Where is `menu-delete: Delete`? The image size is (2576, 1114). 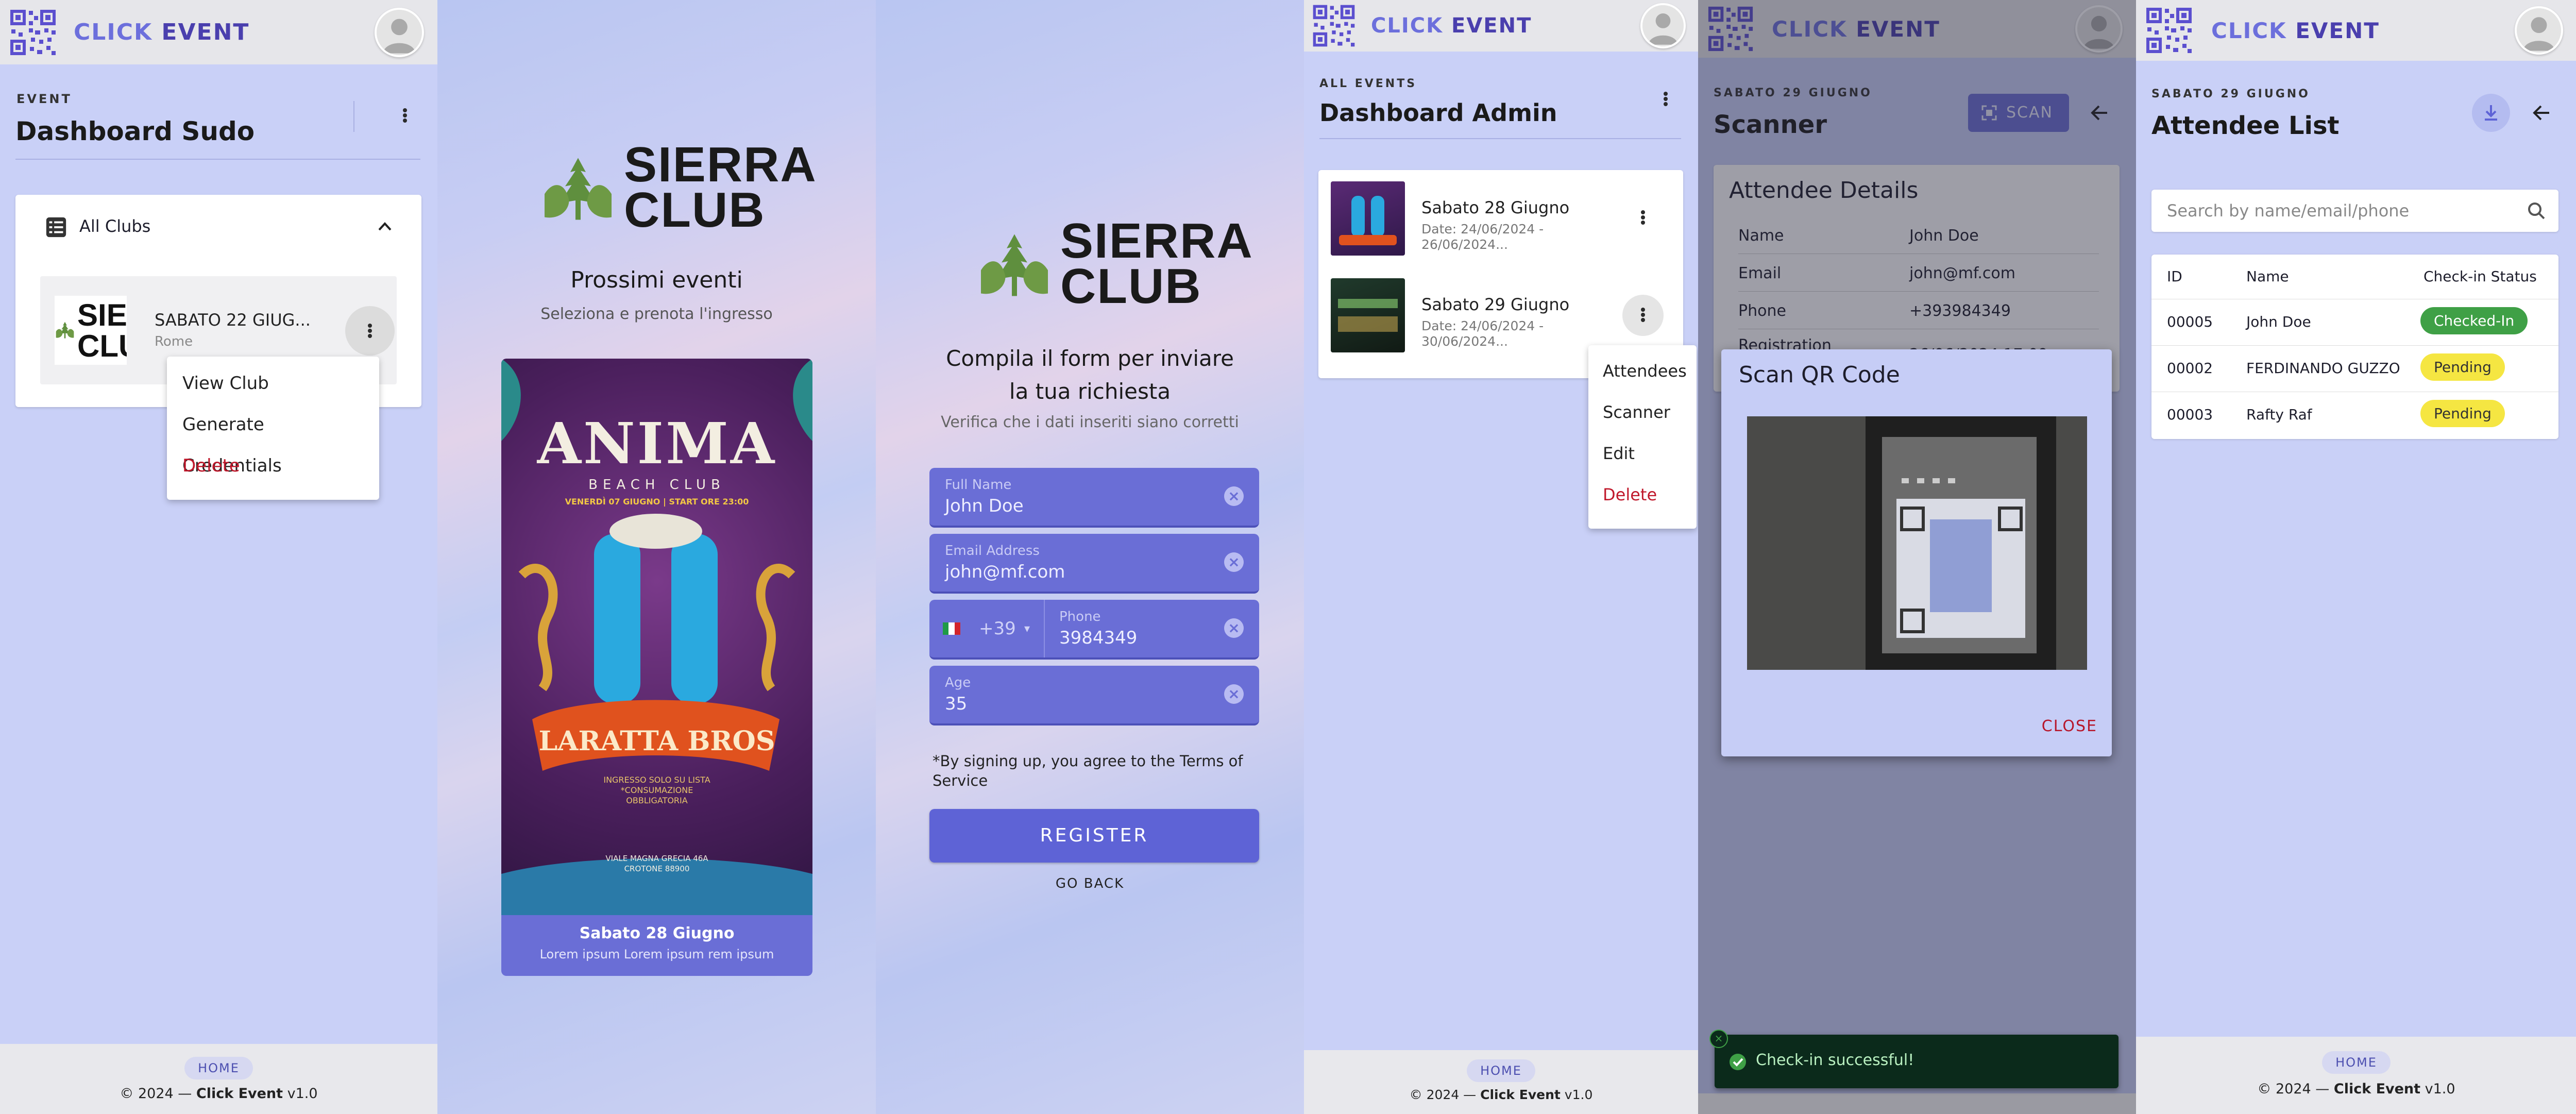 menu-delete: Delete is located at coordinates (1642, 494).